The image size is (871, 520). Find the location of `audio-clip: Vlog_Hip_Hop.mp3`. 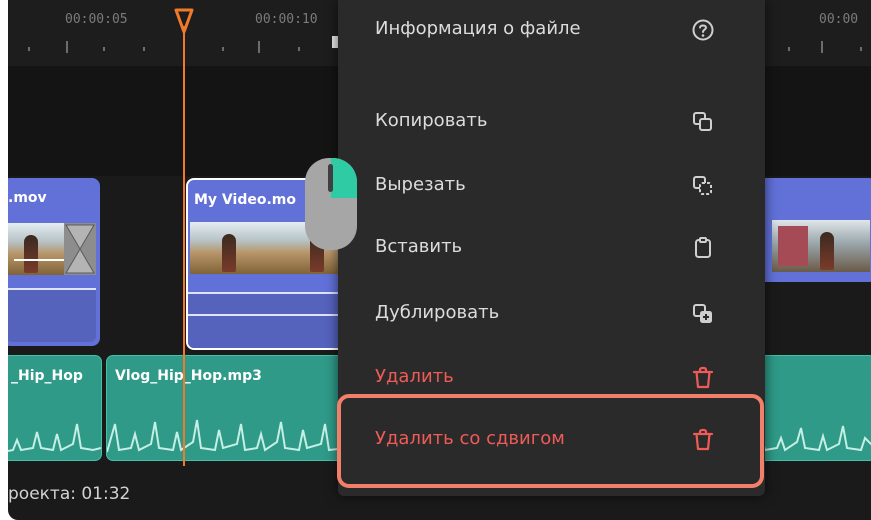

audio-clip: Vlog_Hip_Hop.mp3 is located at coordinates (227, 408).